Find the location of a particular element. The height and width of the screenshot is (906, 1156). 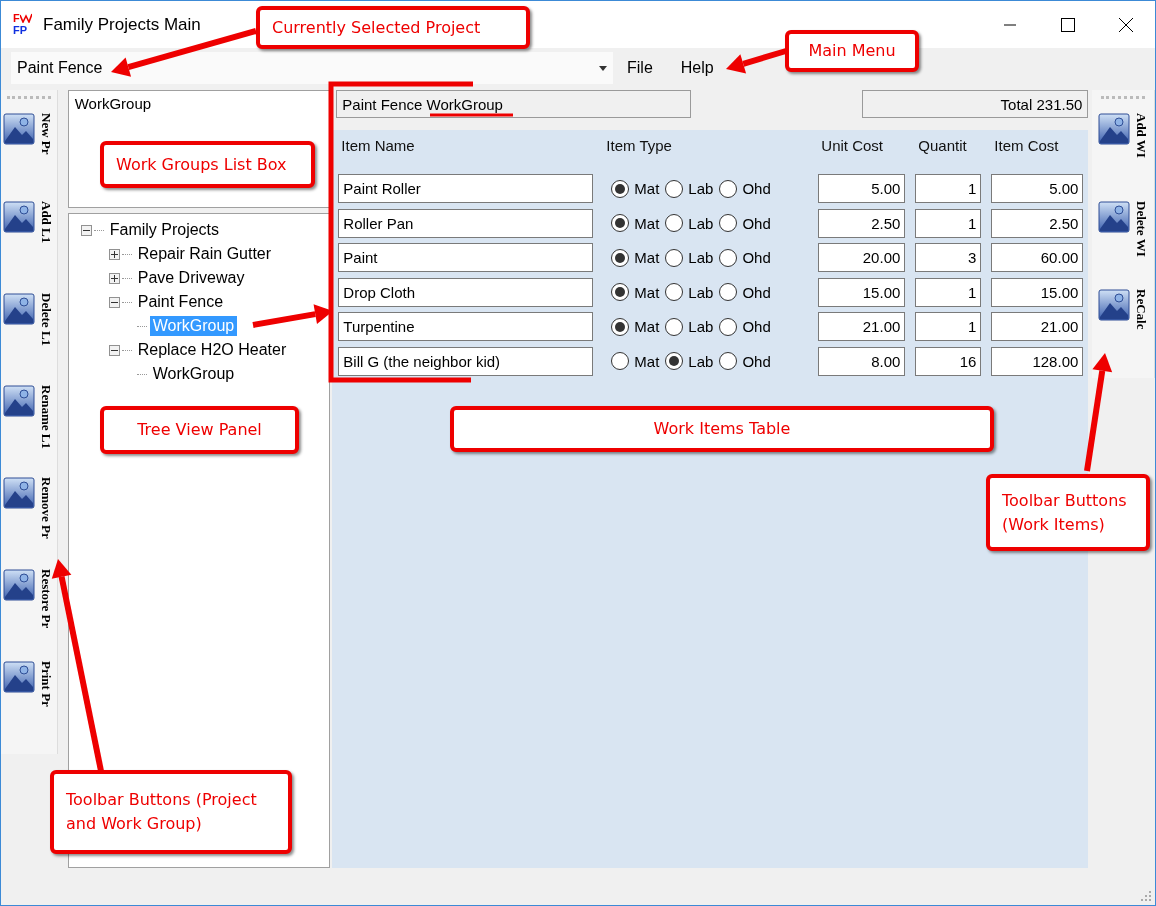

app-logo: F FP is located at coordinates (24, 24).